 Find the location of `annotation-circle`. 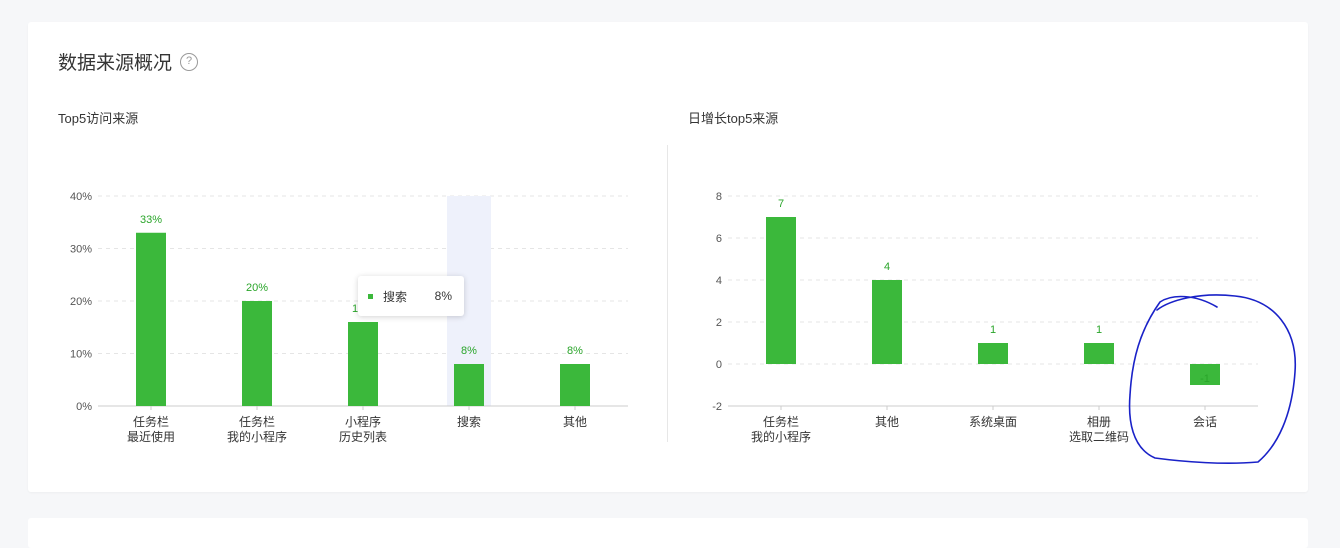

annotation-circle is located at coordinates (1212, 379).